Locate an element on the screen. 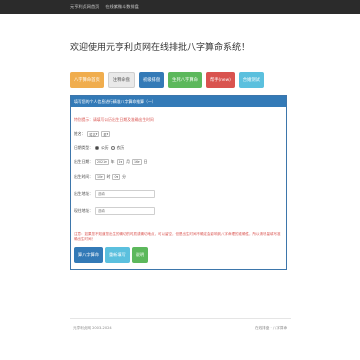 The width and height of the screenshot is (360, 360). birth-date-row: 出生日期： 2021 ▾ 年 1 ▾ 月 16 ▾ 日 is located at coordinates (110, 162).